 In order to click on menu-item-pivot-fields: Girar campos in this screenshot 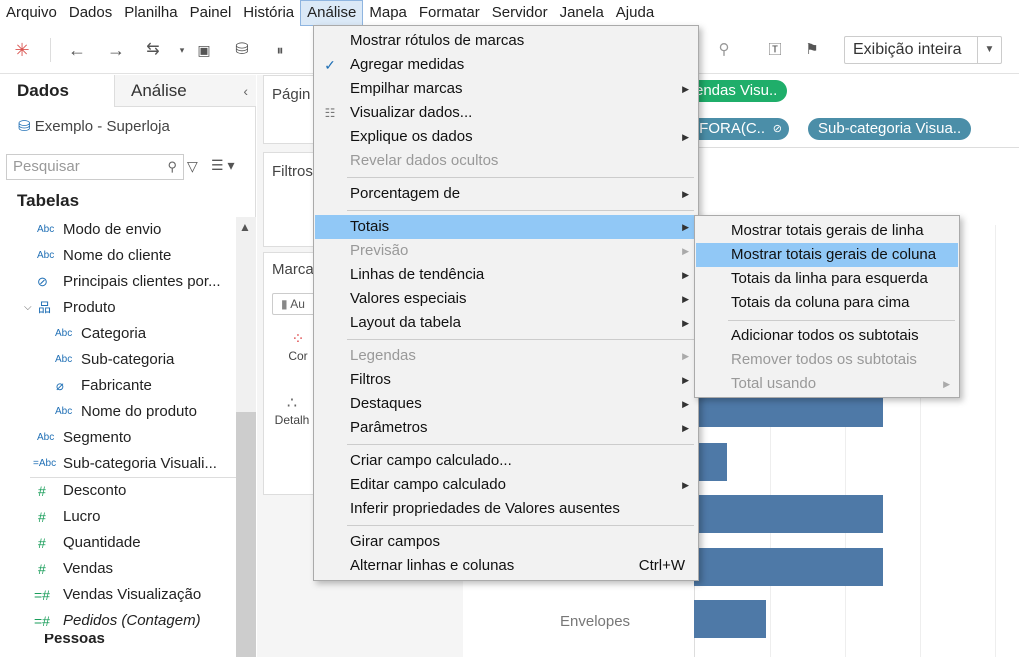, I will do `click(506, 542)`.